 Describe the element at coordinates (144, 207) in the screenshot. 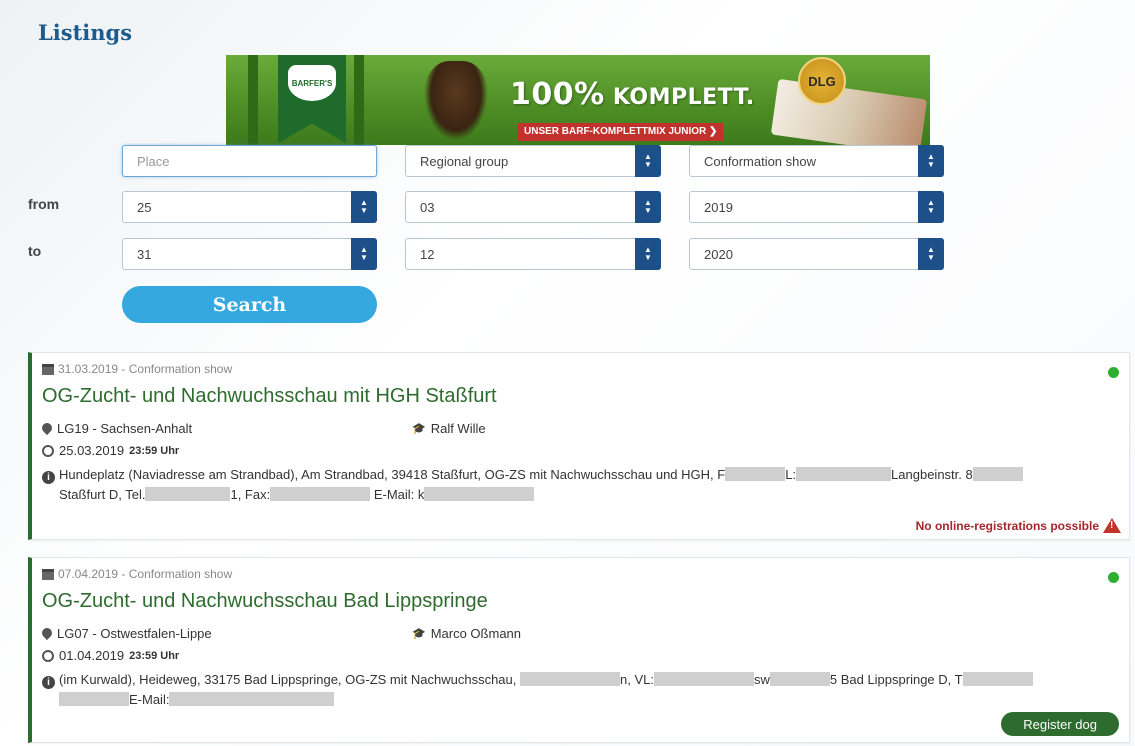

I see `from-day-value: 25` at that location.